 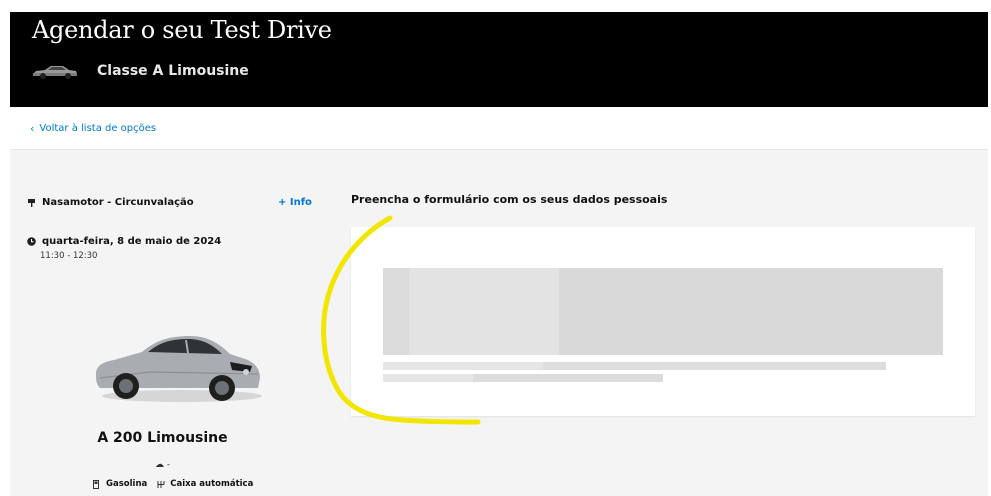 I want to click on engine-line: ☁ -, so click(x=162, y=465).